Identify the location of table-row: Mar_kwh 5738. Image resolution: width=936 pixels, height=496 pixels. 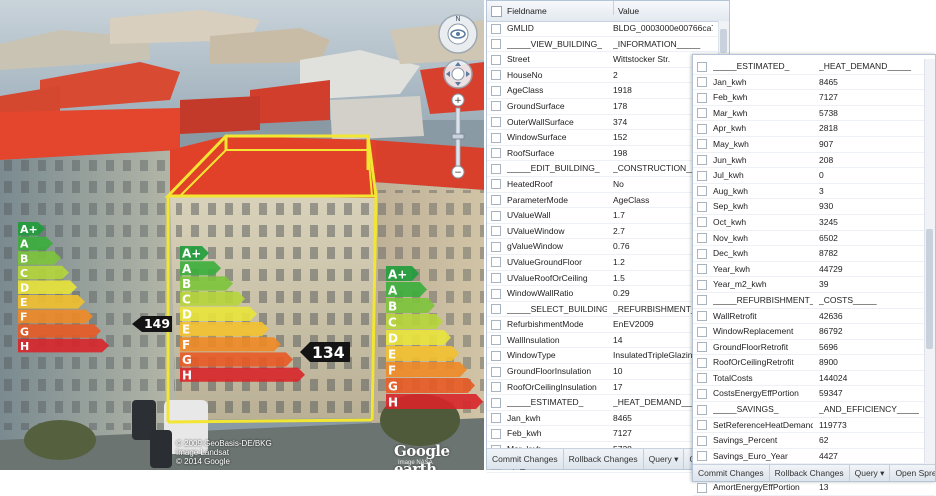
(814, 114).